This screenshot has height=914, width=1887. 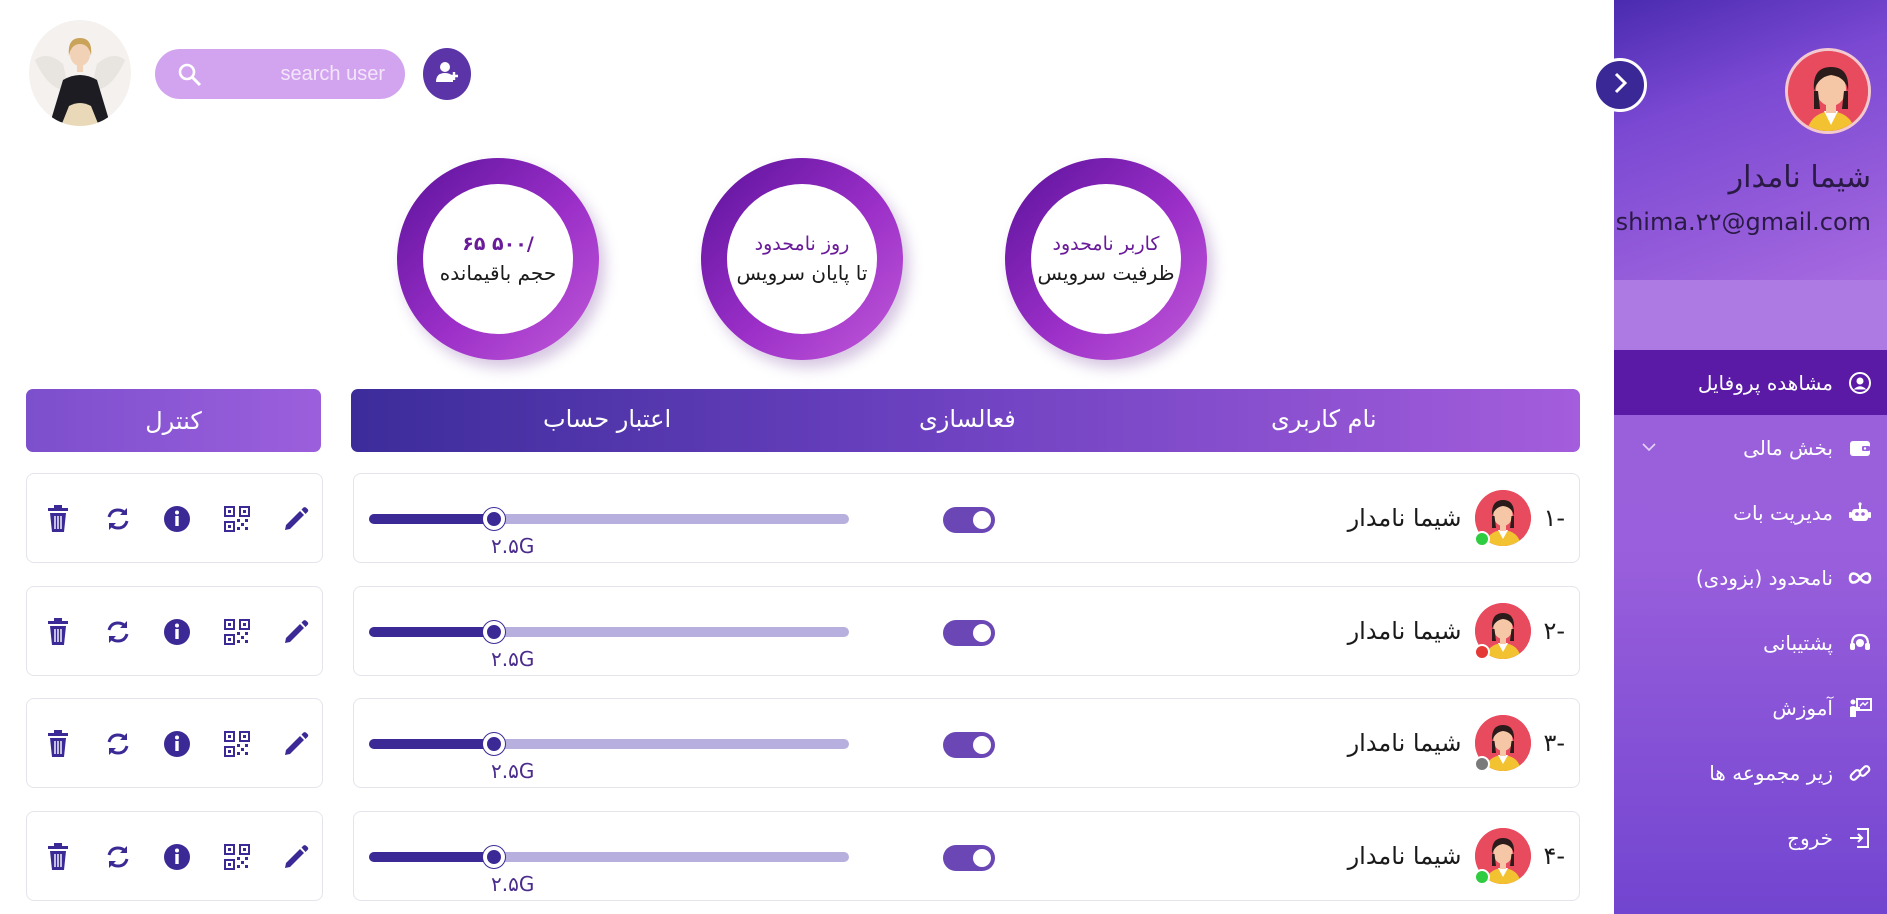 What do you see at coordinates (1554, 856) in the screenshot?
I see `row-index: -۴` at bounding box center [1554, 856].